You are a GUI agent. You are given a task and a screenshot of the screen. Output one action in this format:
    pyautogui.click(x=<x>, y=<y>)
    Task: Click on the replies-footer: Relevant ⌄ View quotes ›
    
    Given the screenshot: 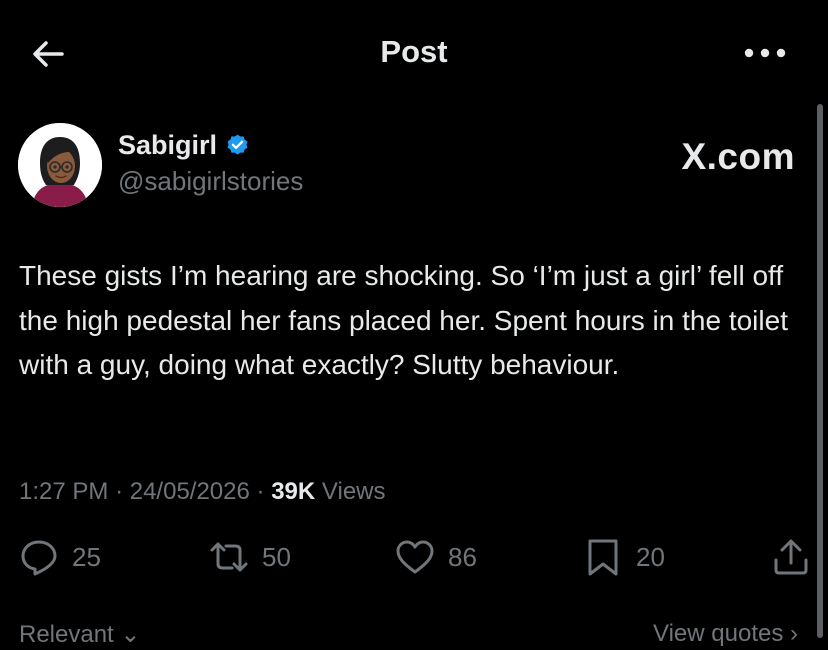 What is the action you would take?
    pyautogui.click(x=414, y=635)
    